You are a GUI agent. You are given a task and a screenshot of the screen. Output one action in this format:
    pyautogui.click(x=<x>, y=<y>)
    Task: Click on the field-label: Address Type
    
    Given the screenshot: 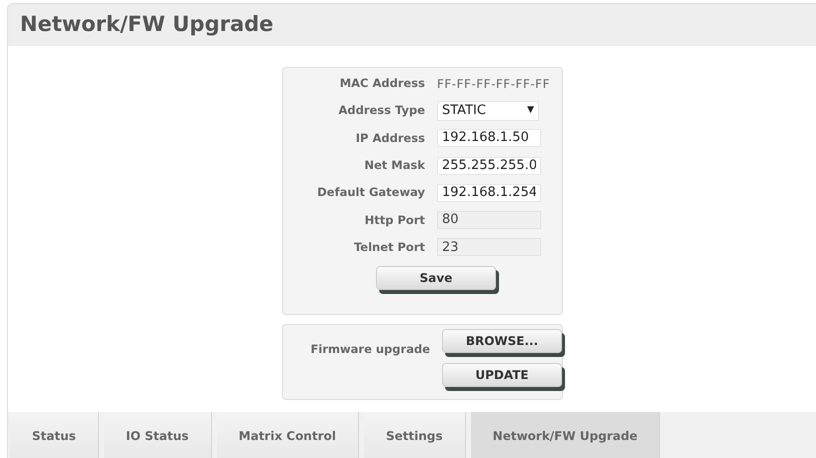 What is the action you would take?
    pyautogui.click(x=381, y=111)
    